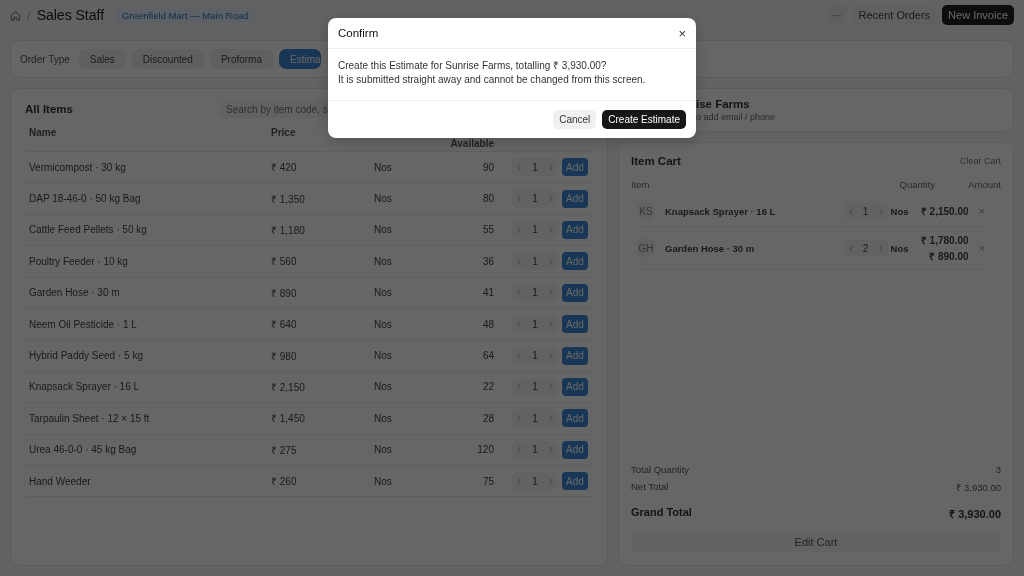  What do you see at coordinates (487, 167) in the screenshot?
I see `stock-available: 90` at bounding box center [487, 167].